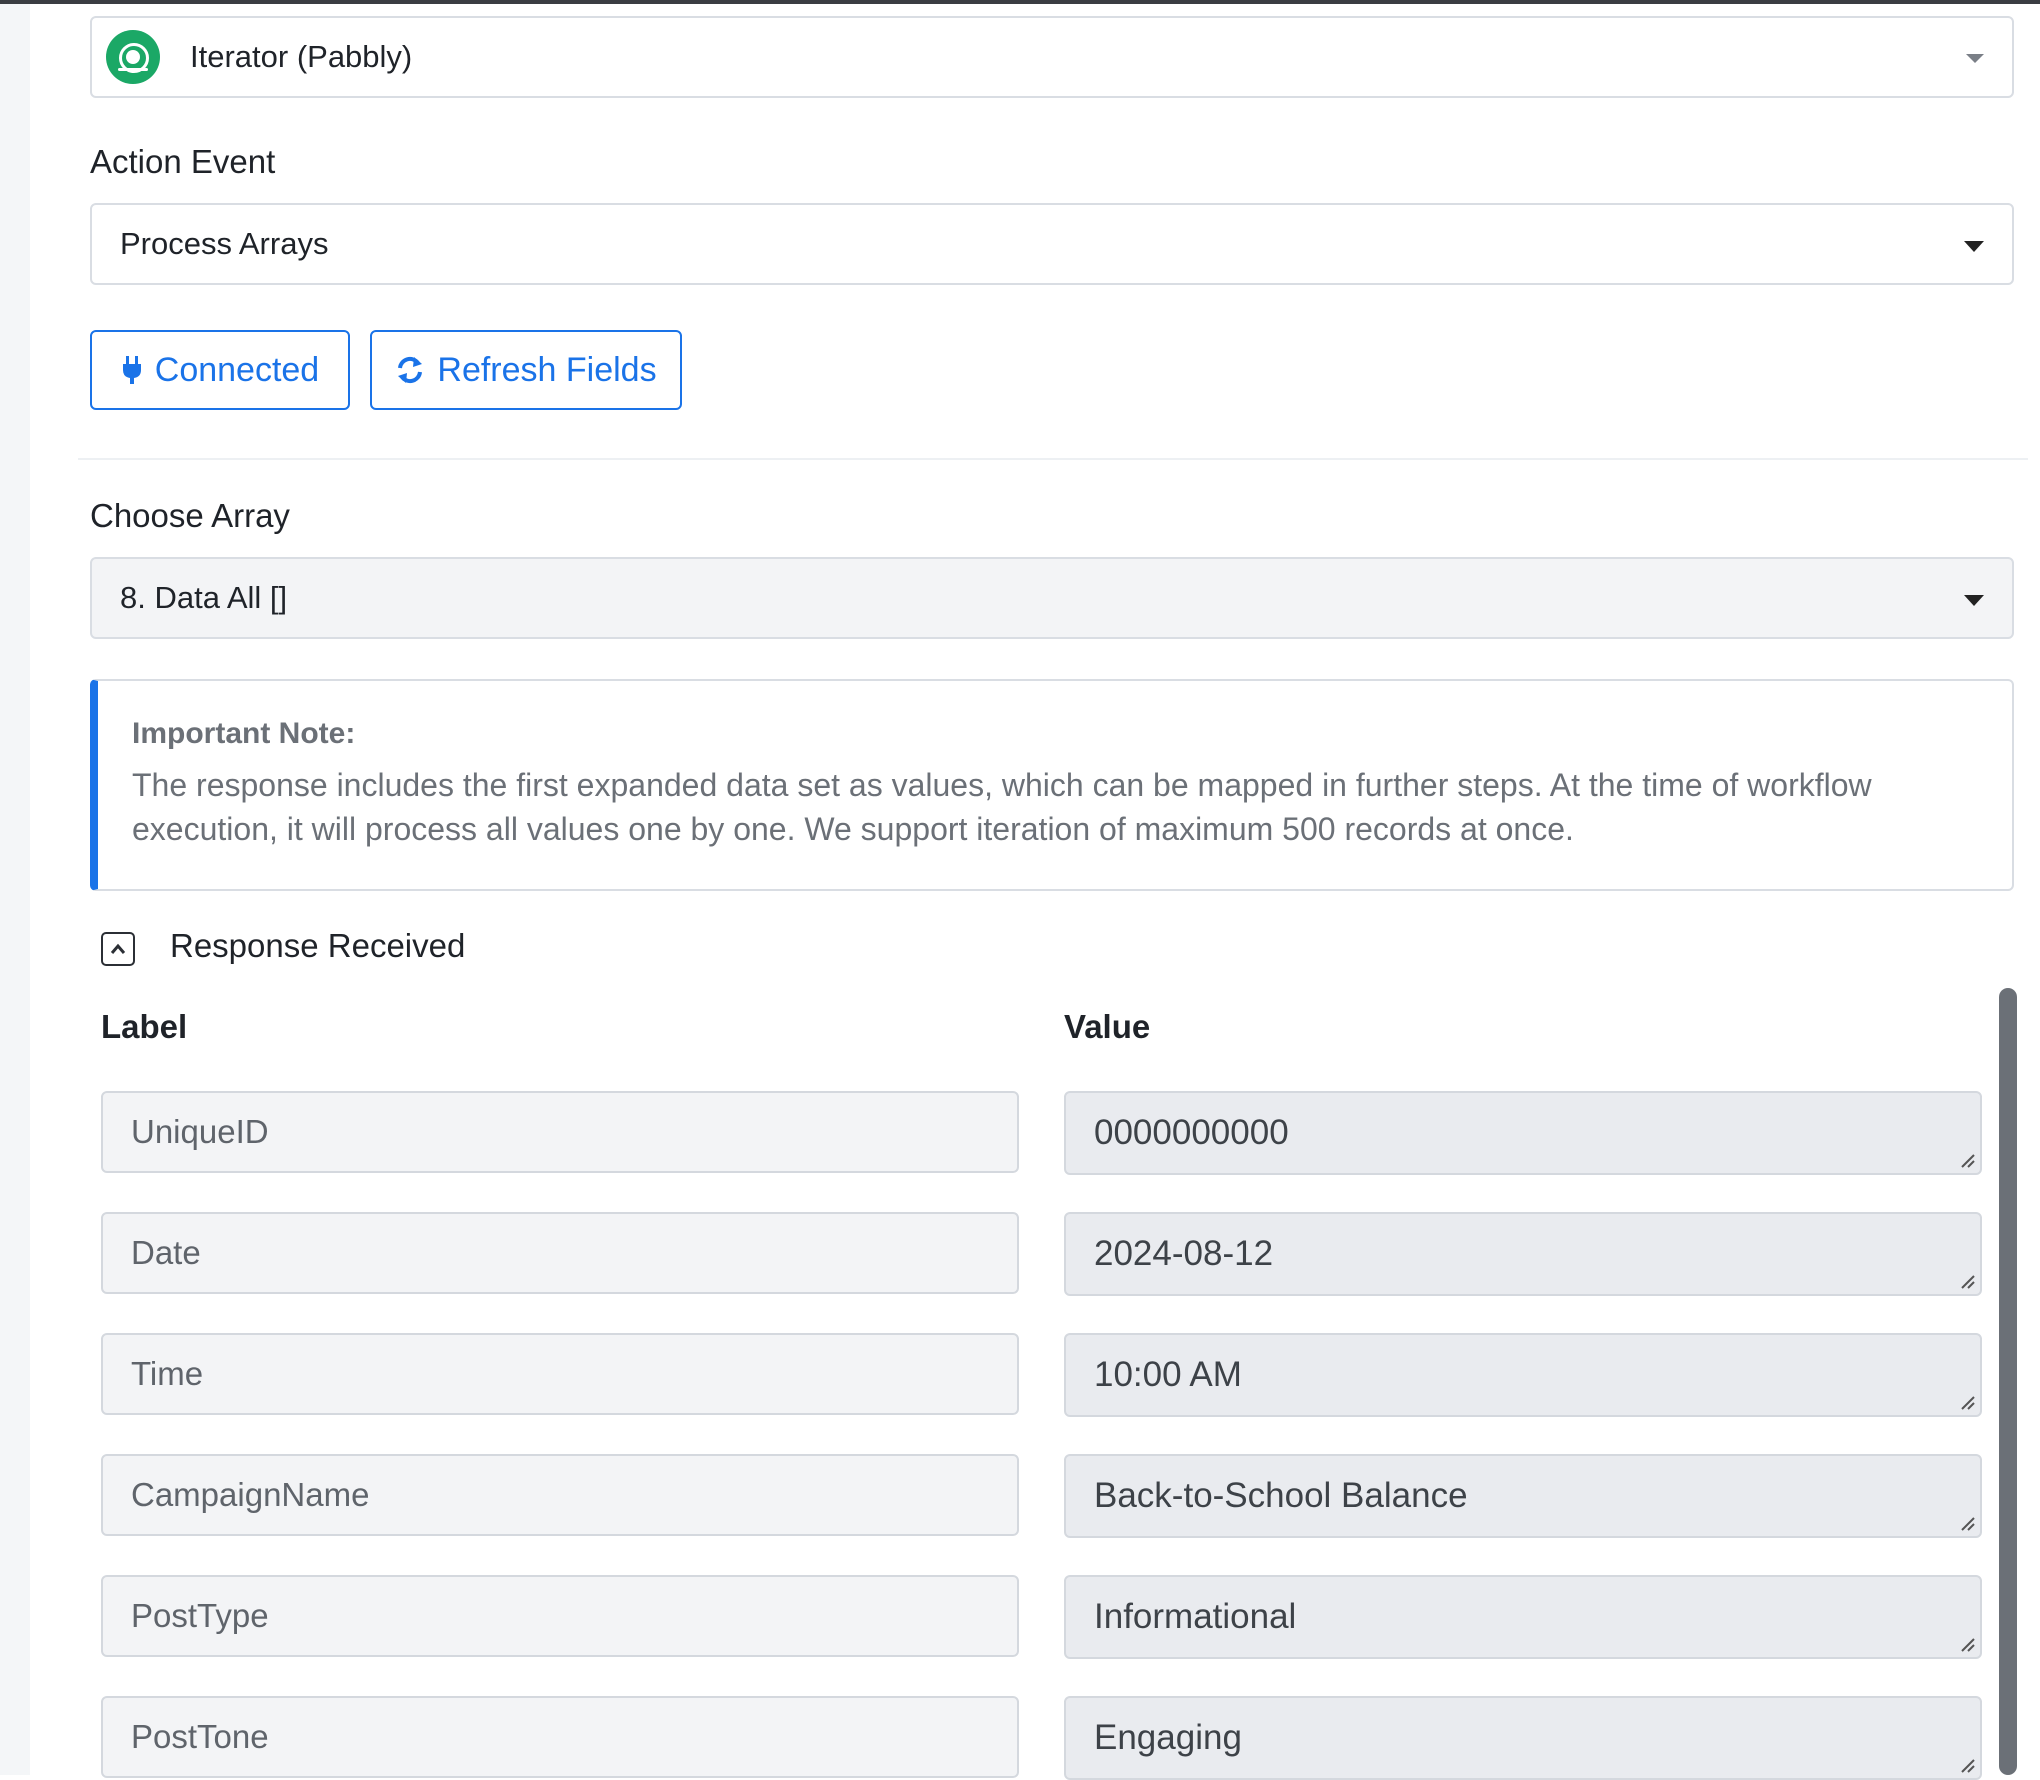  Describe the element at coordinates (1281, 1495) in the screenshot. I see `response-row-value-text: Back-to-School Balance` at that location.